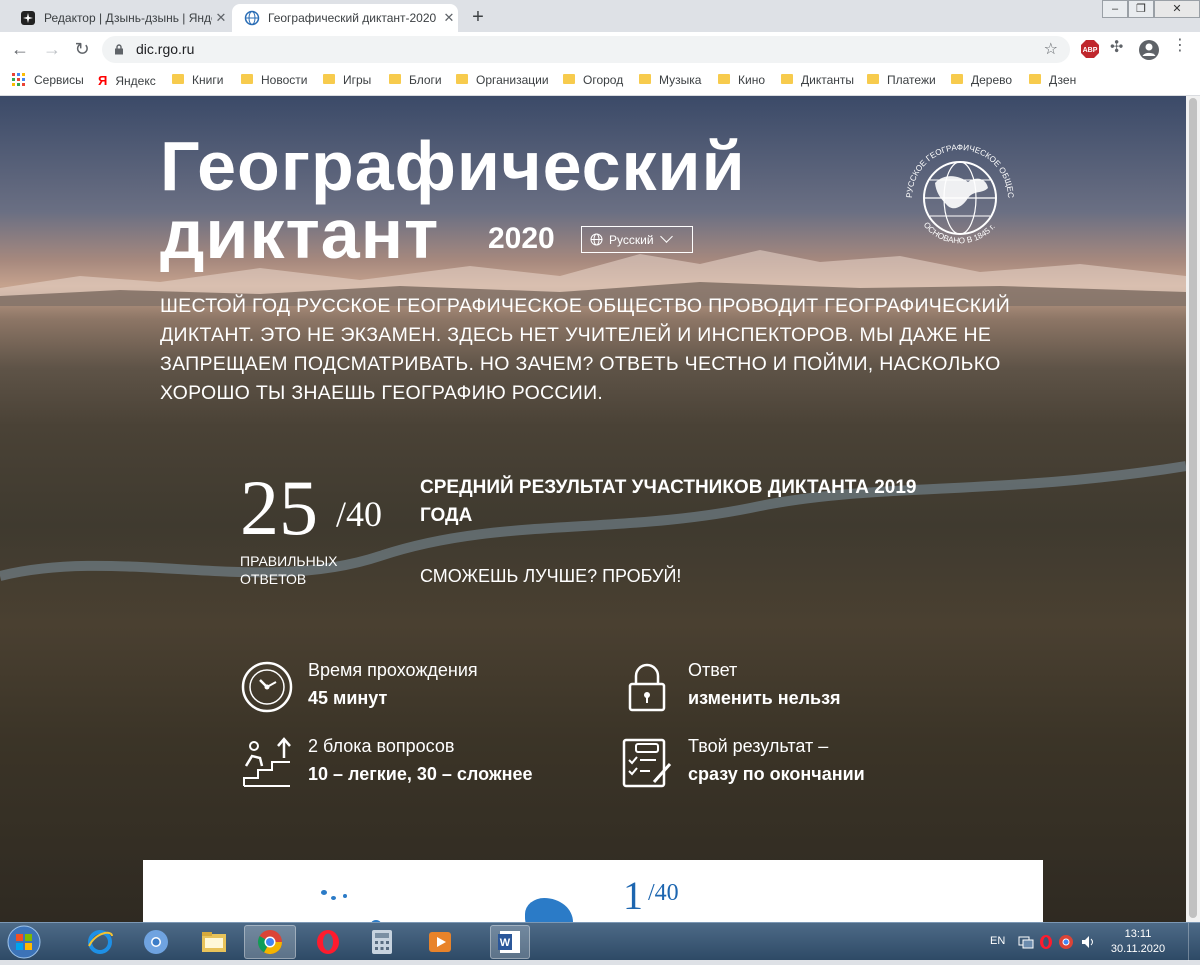 This screenshot has height=965, width=1200. I want to click on average-score: 25, so click(279, 507).